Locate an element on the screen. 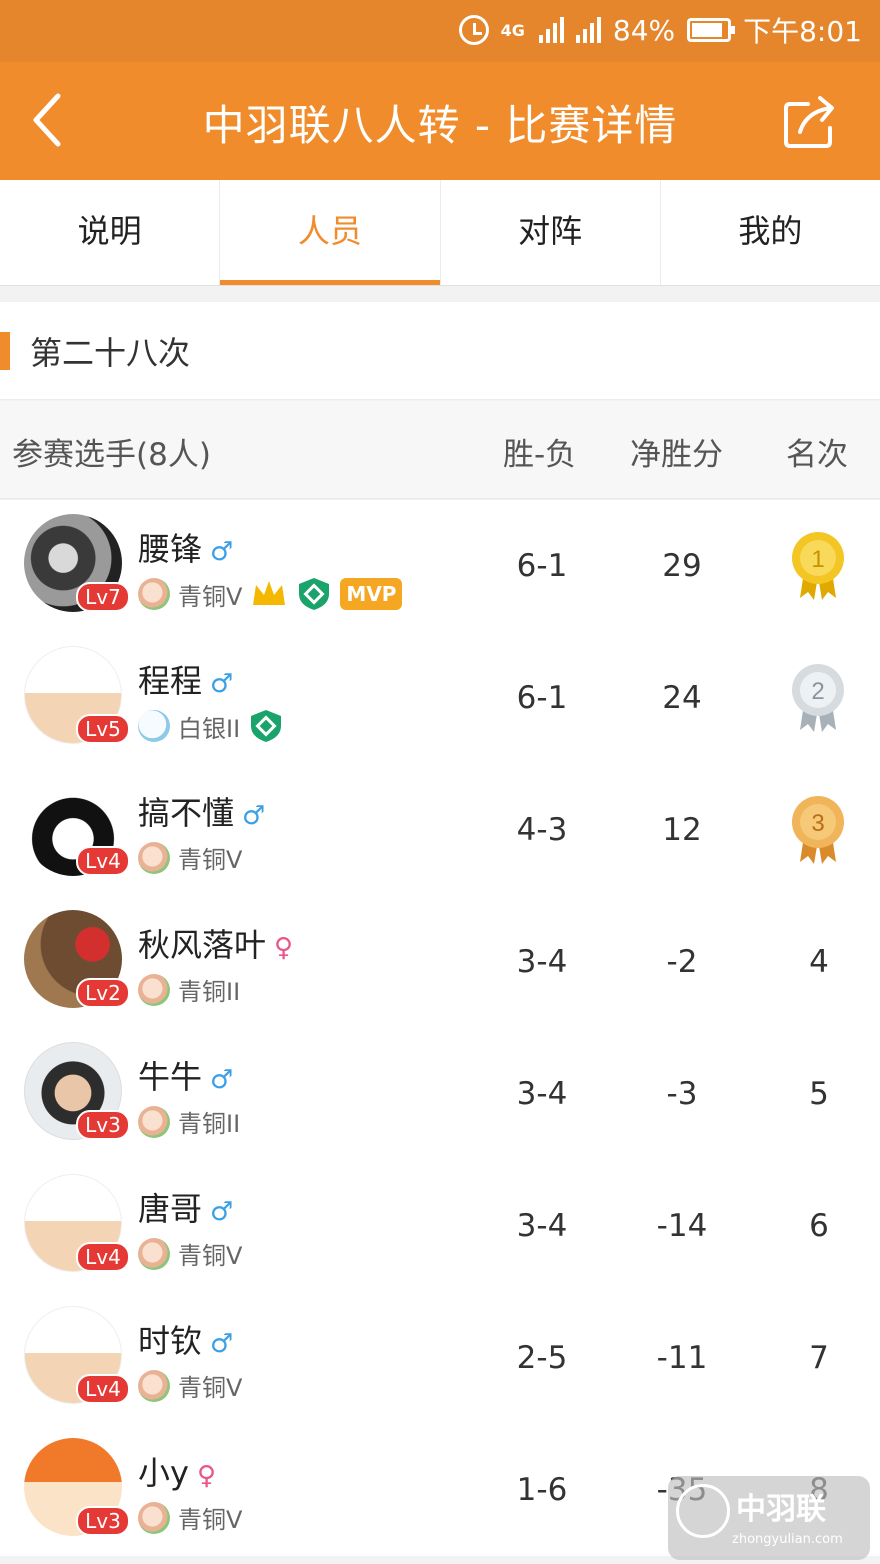 This screenshot has width=880, height=1564. shuttlecock-icon is located at coordinates (703, 1511).